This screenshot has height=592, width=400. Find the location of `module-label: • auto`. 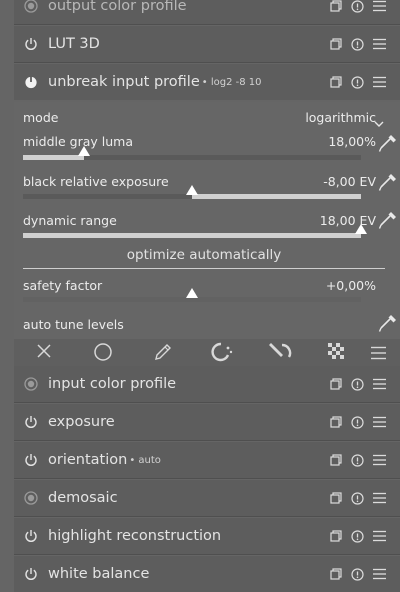

module-label: • auto is located at coordinates (145, 460).